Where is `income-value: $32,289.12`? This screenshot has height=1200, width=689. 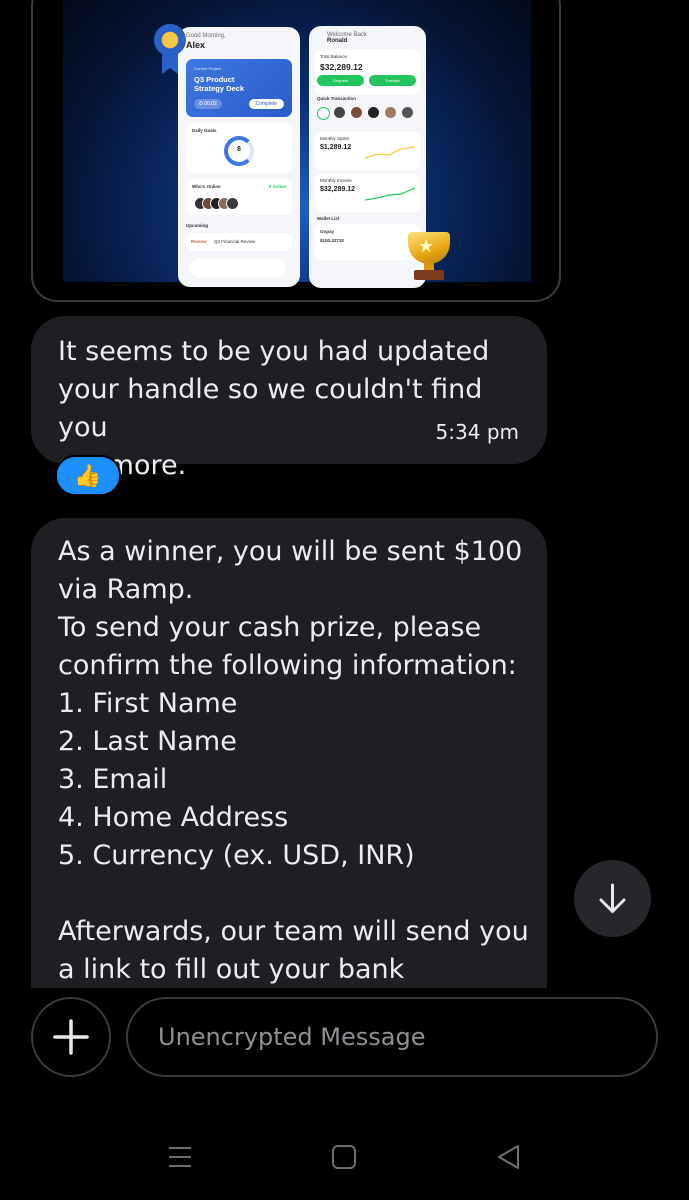
income-value: $32,289.12 is located at coordinates (338, 189).